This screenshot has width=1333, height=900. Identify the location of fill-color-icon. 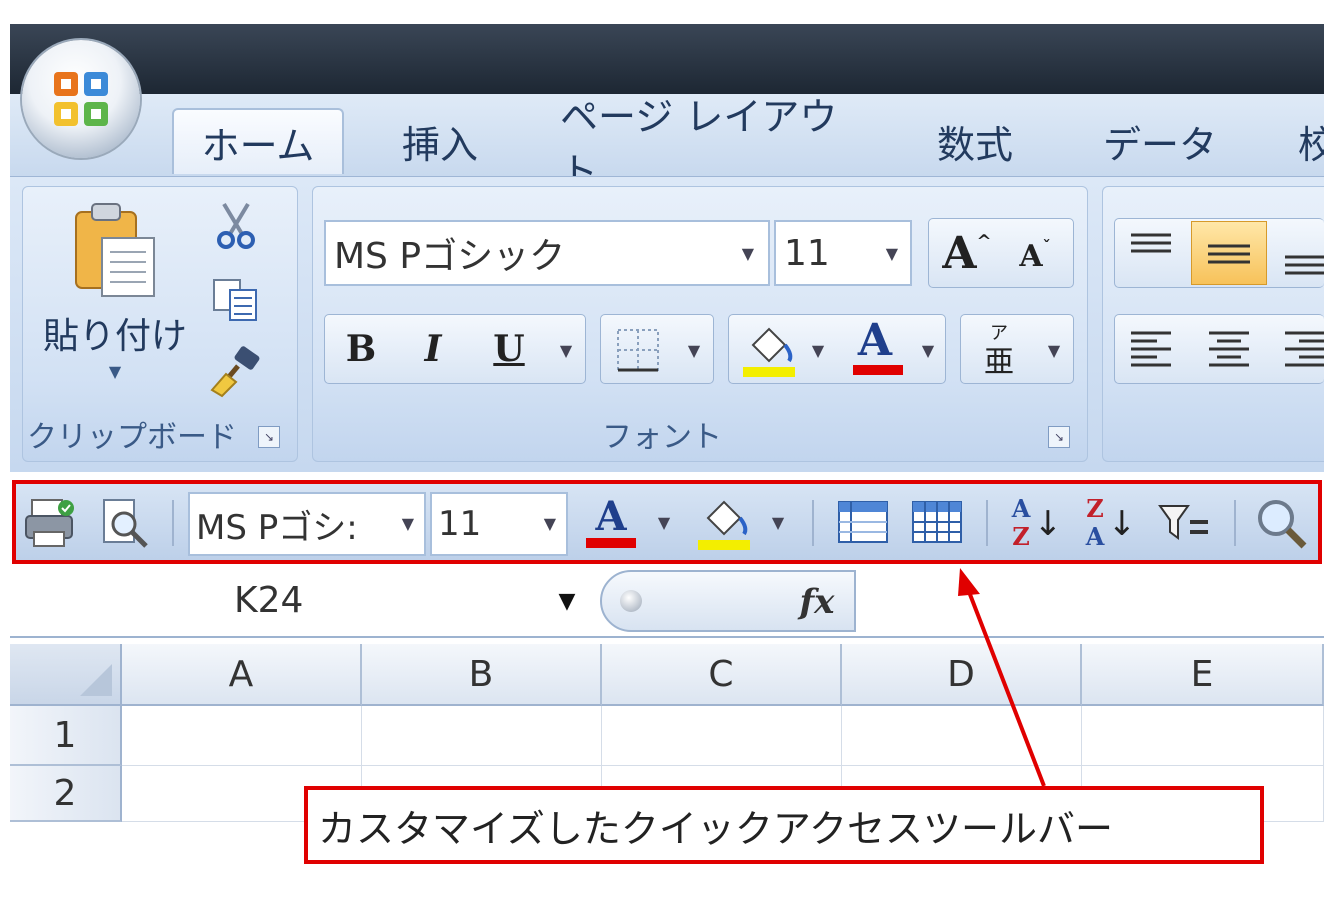
(769, 350).